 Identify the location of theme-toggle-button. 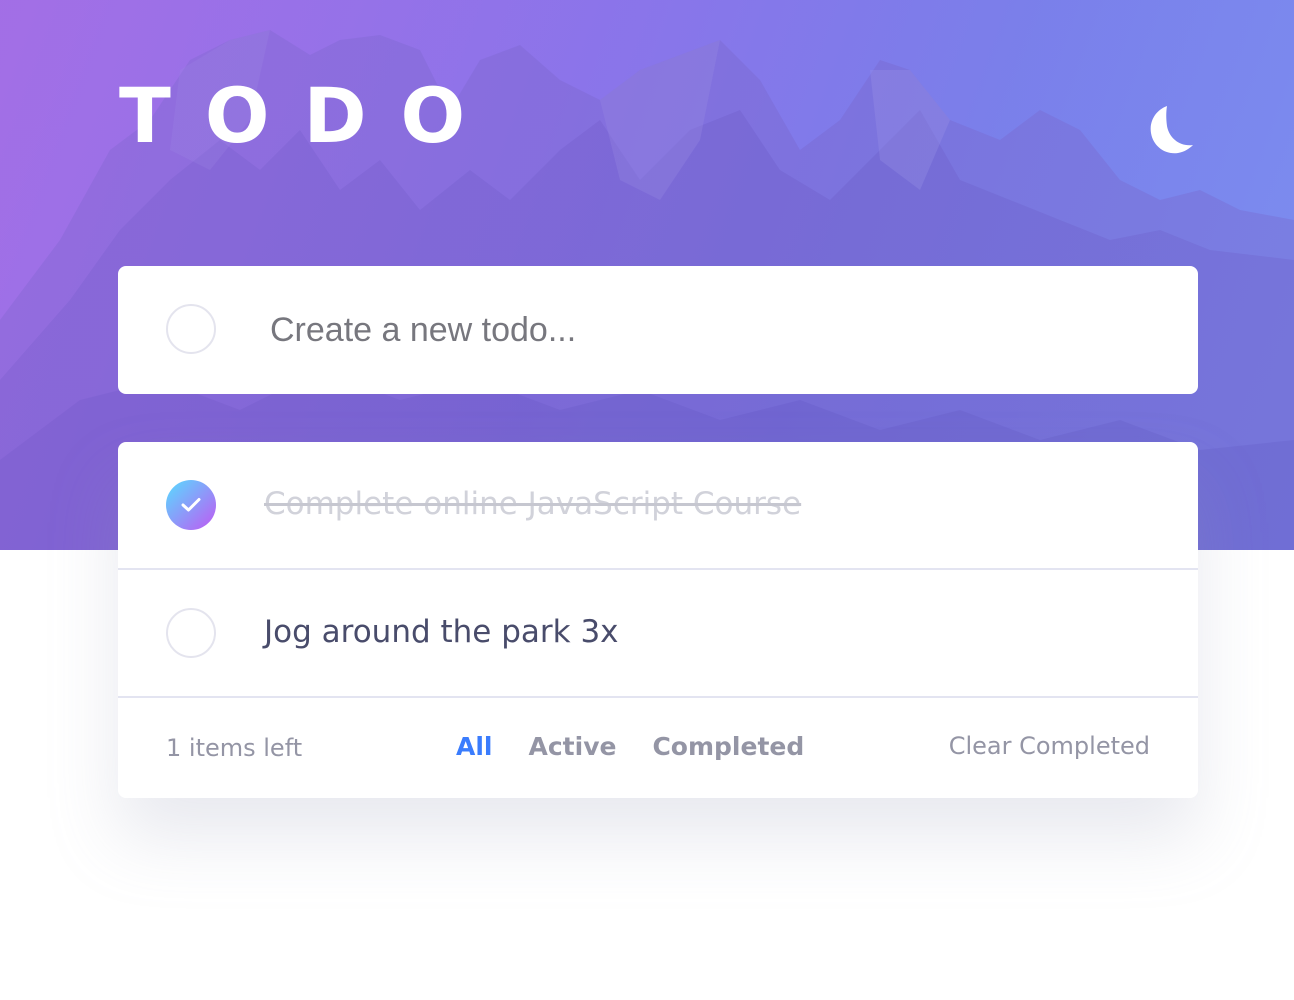
(1171, 131).